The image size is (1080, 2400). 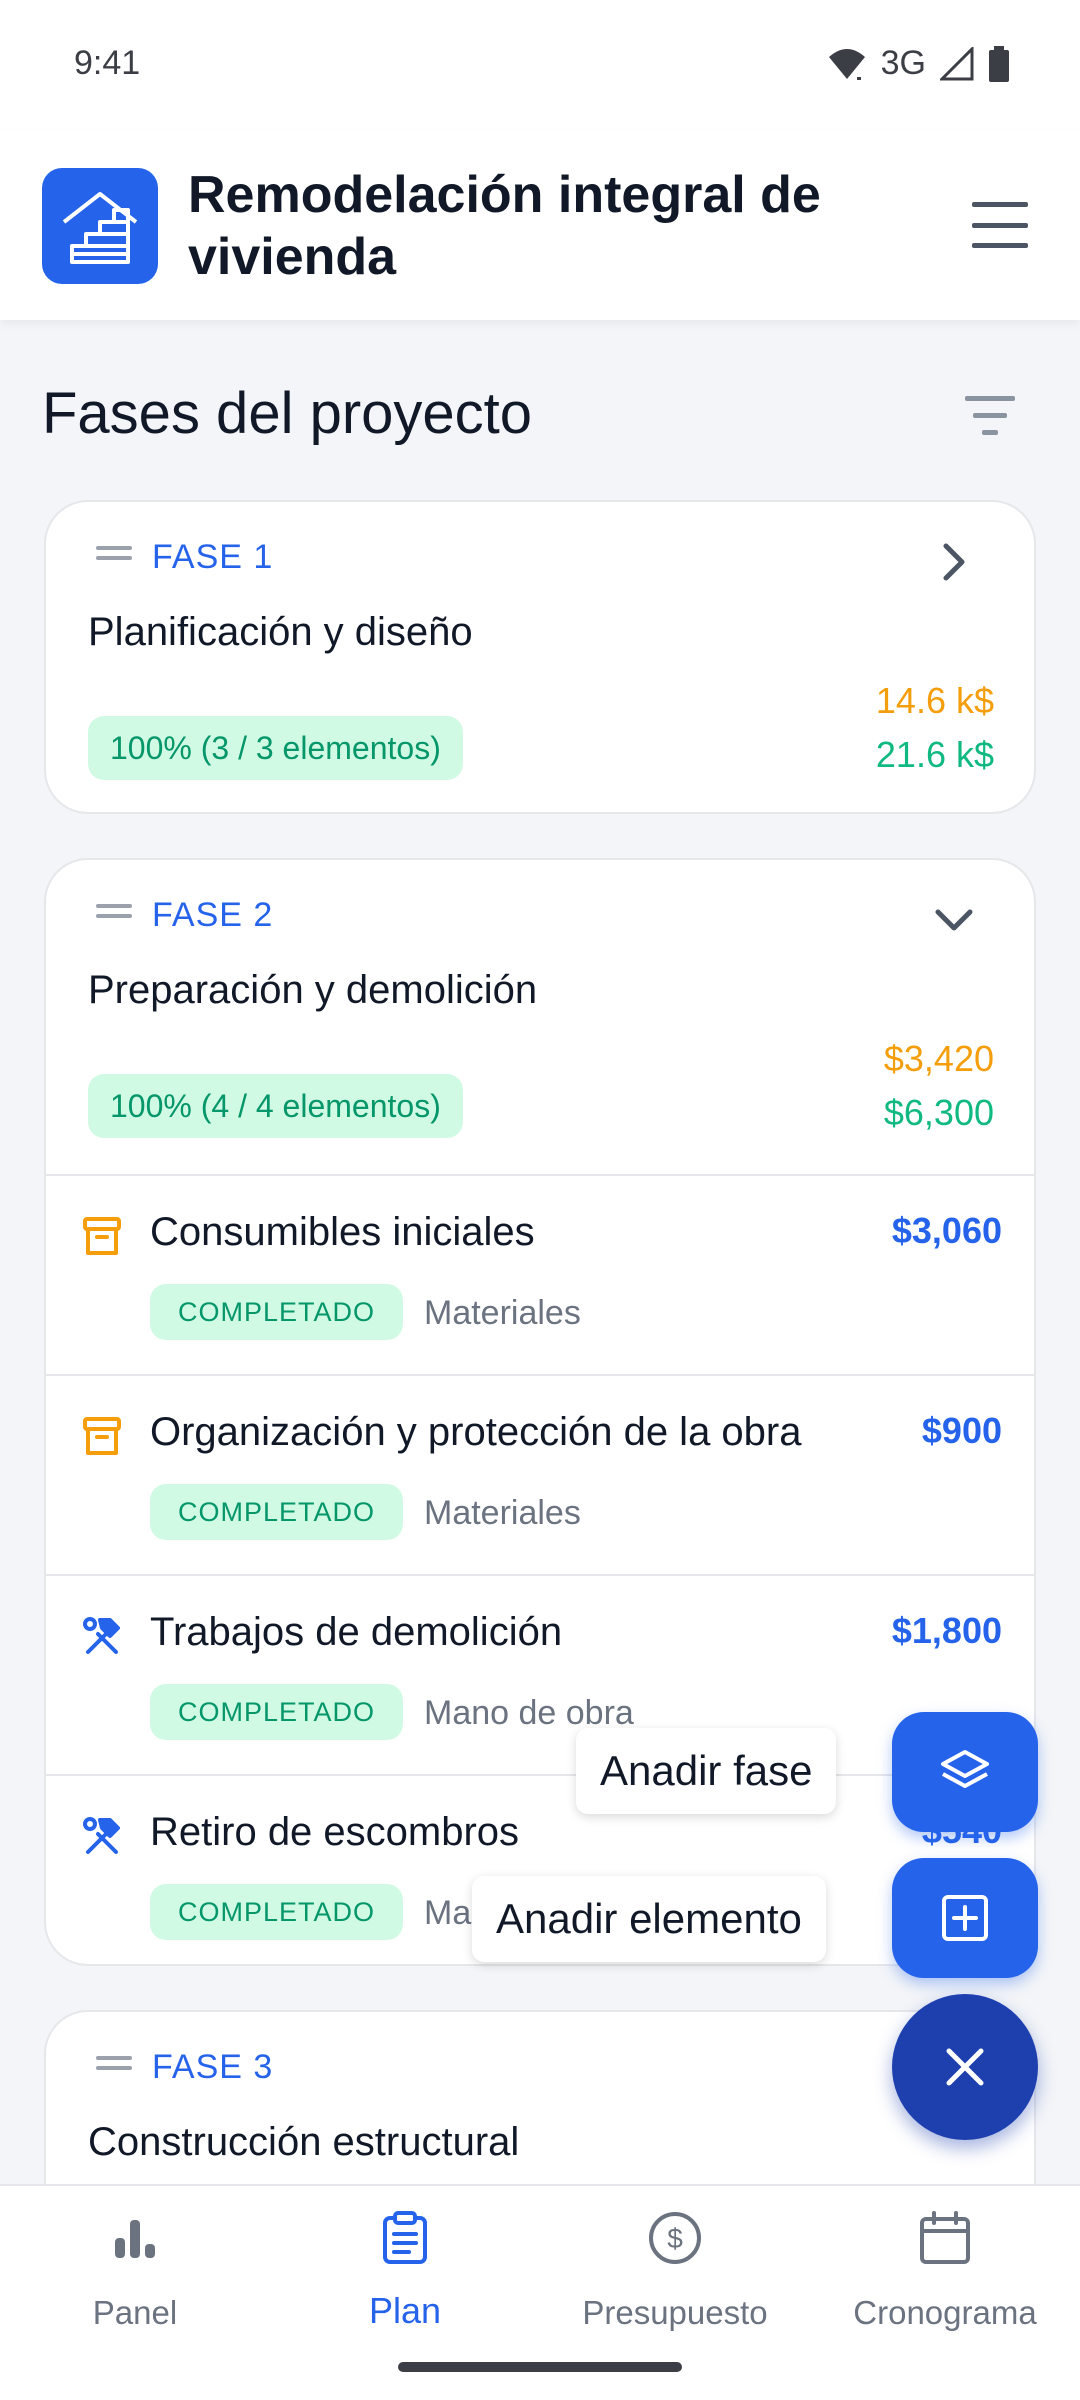 I want to click on house-stairs-icon, so click(x=100, y=228).